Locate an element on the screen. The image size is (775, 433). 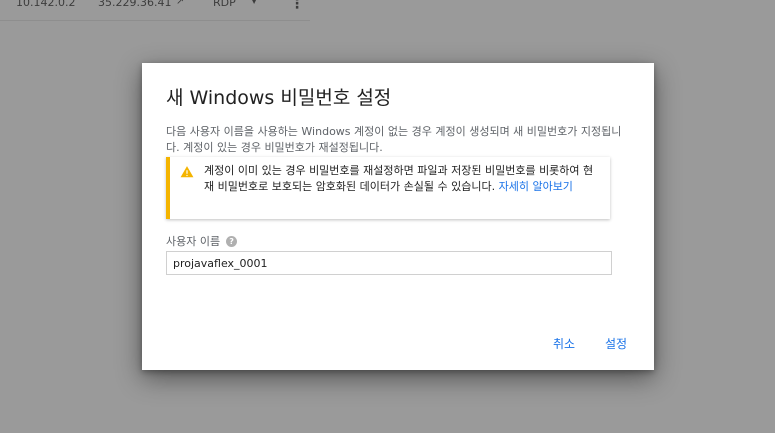
dialog-title: 새 Windows 비밀번호 설정 is located at coordinates (279, 98).